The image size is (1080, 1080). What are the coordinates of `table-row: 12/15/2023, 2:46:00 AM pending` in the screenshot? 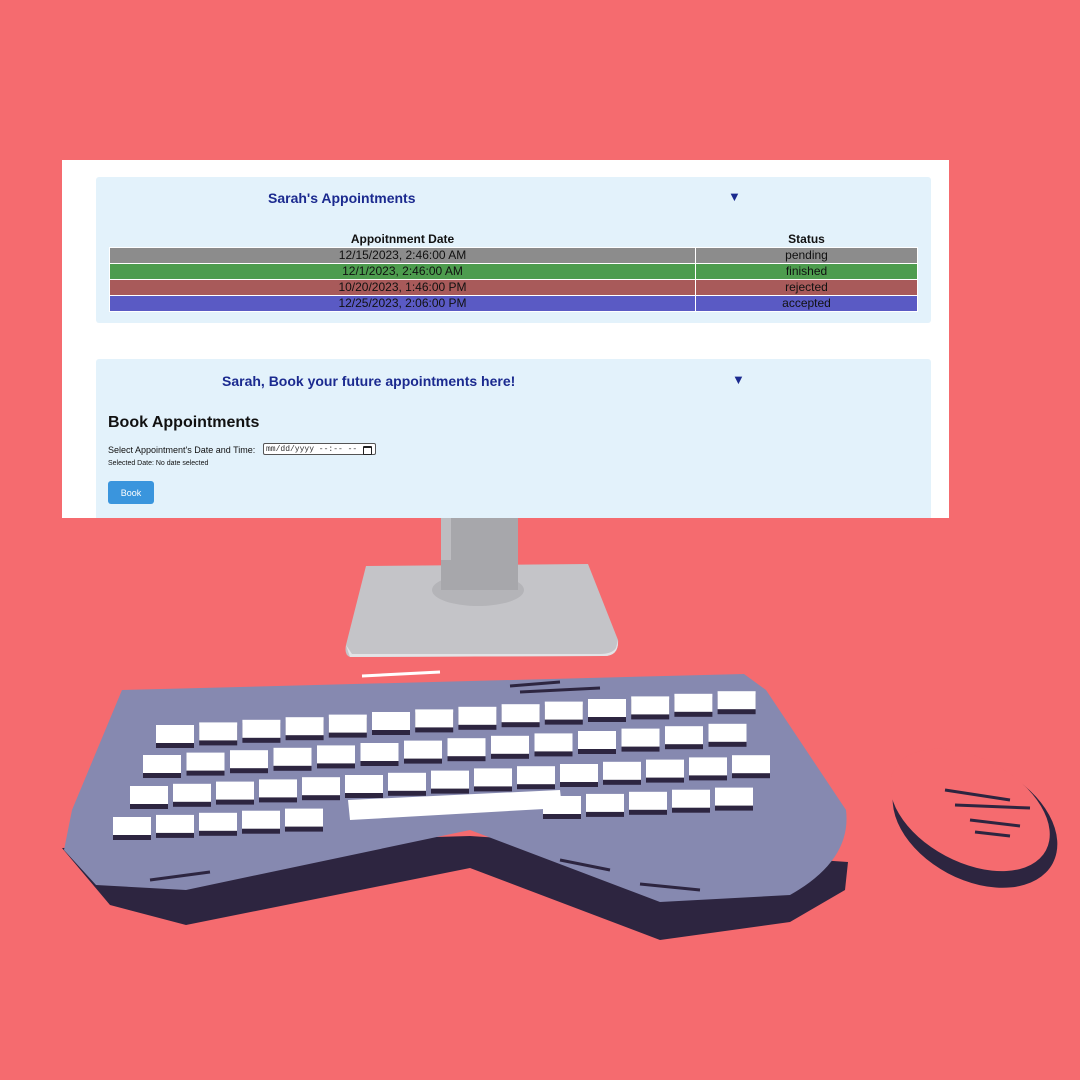 It's located at (513, 255).